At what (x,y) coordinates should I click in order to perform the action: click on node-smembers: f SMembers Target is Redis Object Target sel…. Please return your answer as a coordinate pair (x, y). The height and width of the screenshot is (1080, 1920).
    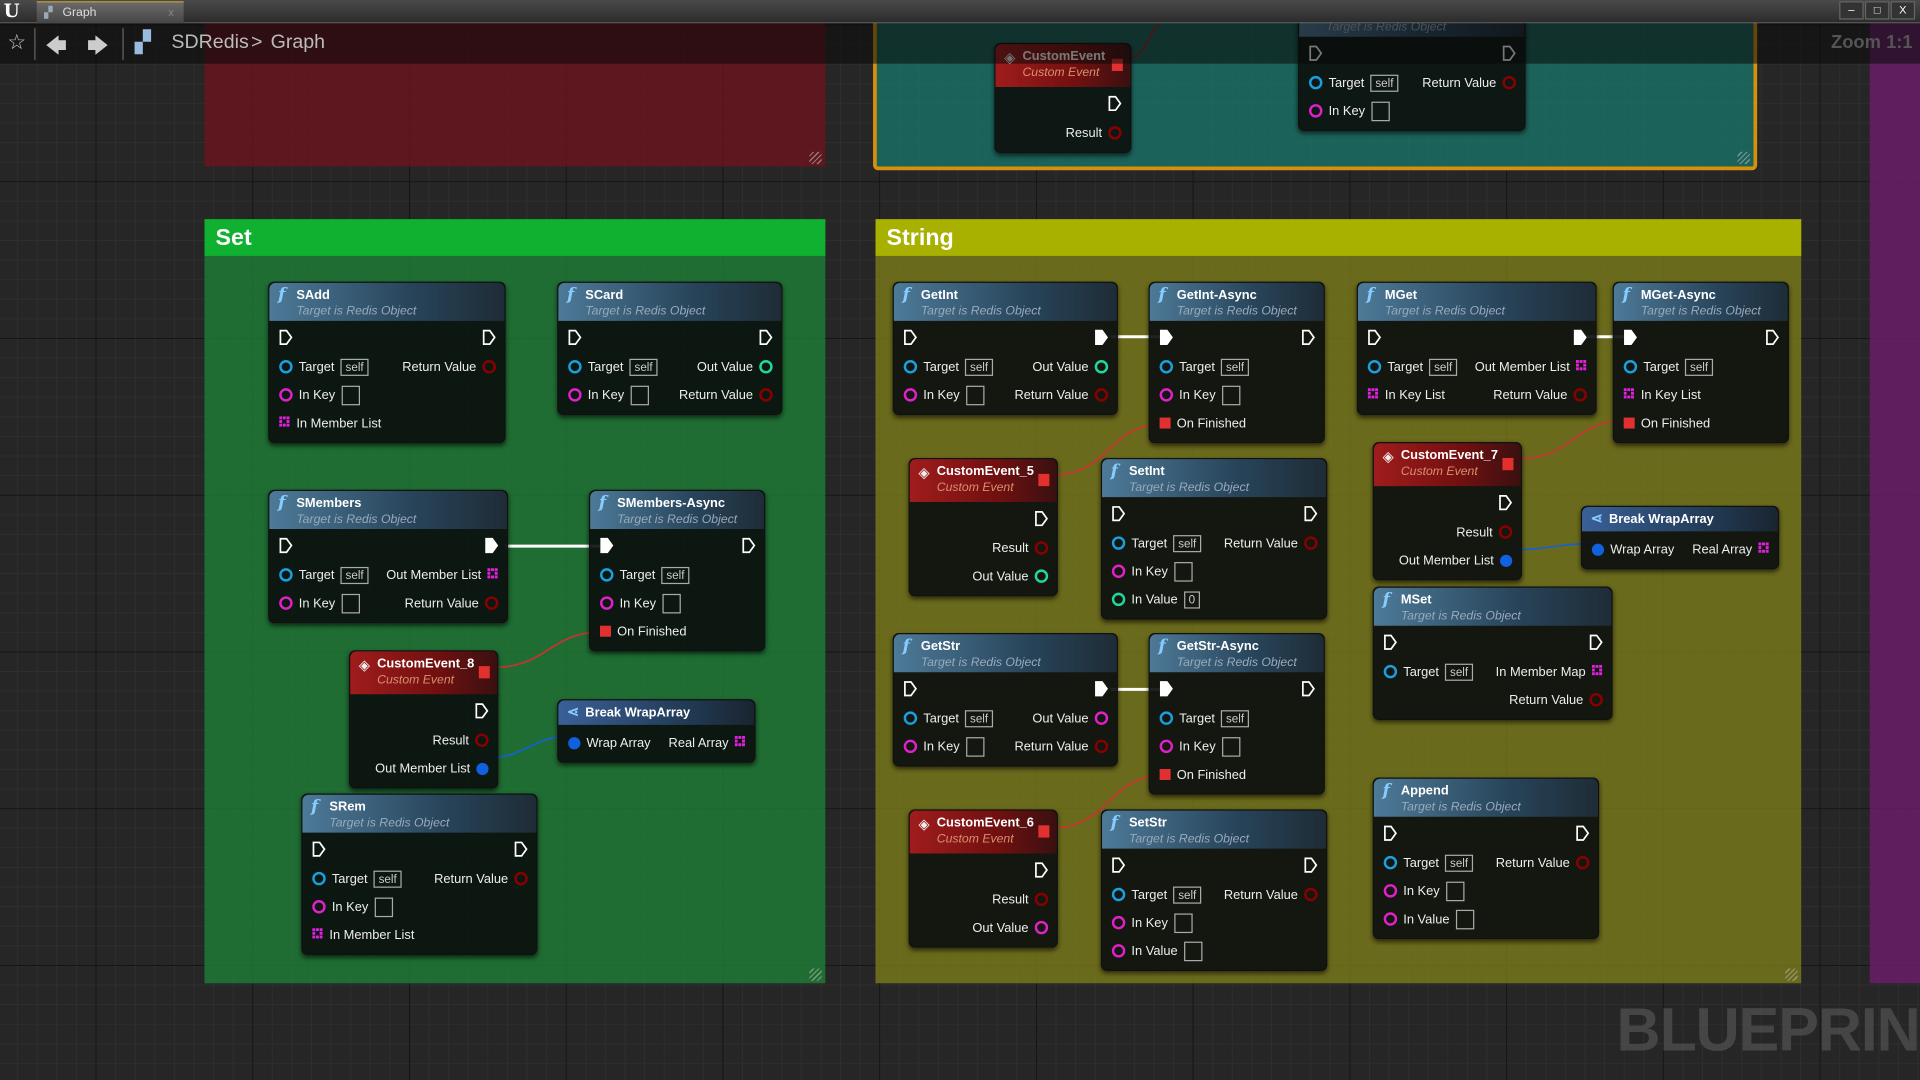
    Looking at the image, I should click on (388, 556).